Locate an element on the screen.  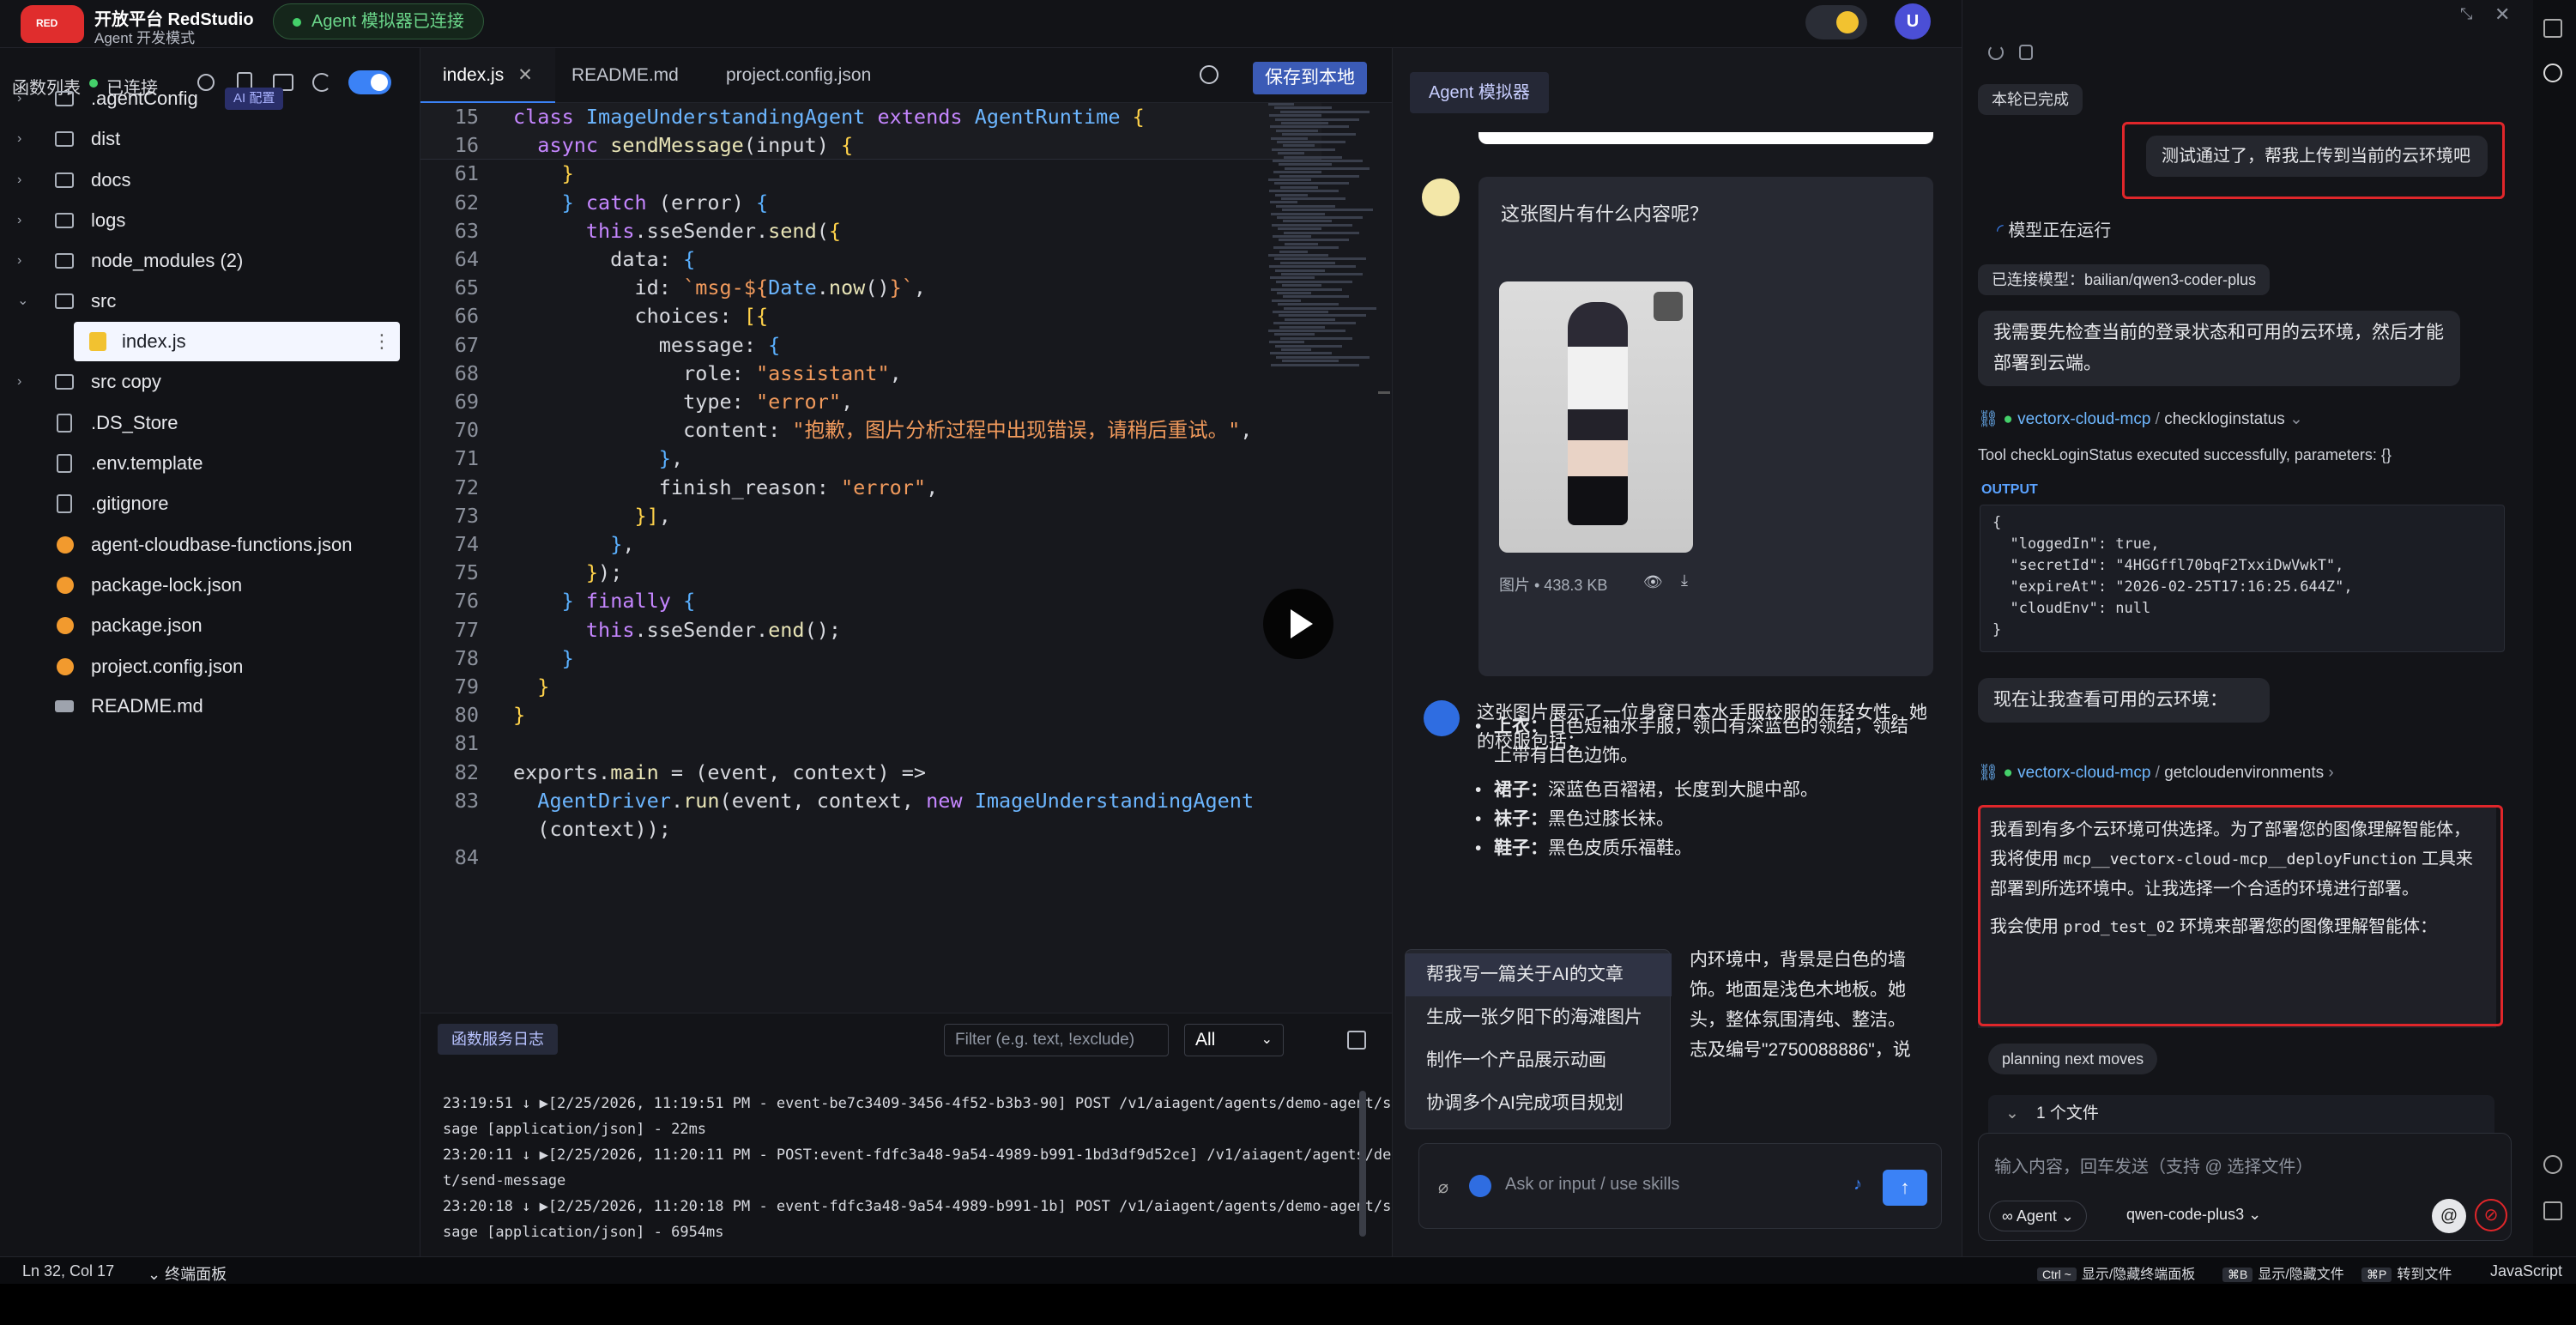
tab-agent-simulator: Agent 模拟器 is located at coordinates (1479, 92).